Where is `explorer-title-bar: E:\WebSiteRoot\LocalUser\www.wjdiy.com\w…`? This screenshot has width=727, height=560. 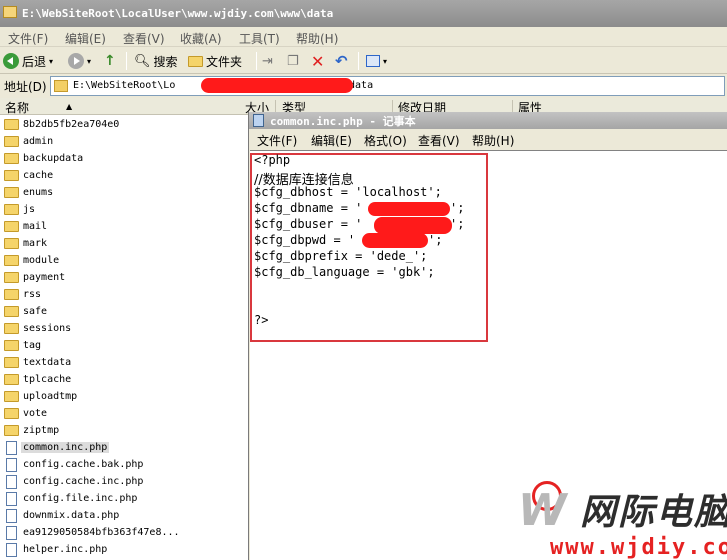
explorer-title-bar: E:\WebSiteRoot\LocalUser\www.wjdiy.com\w… is located at coordinates (363, 13).